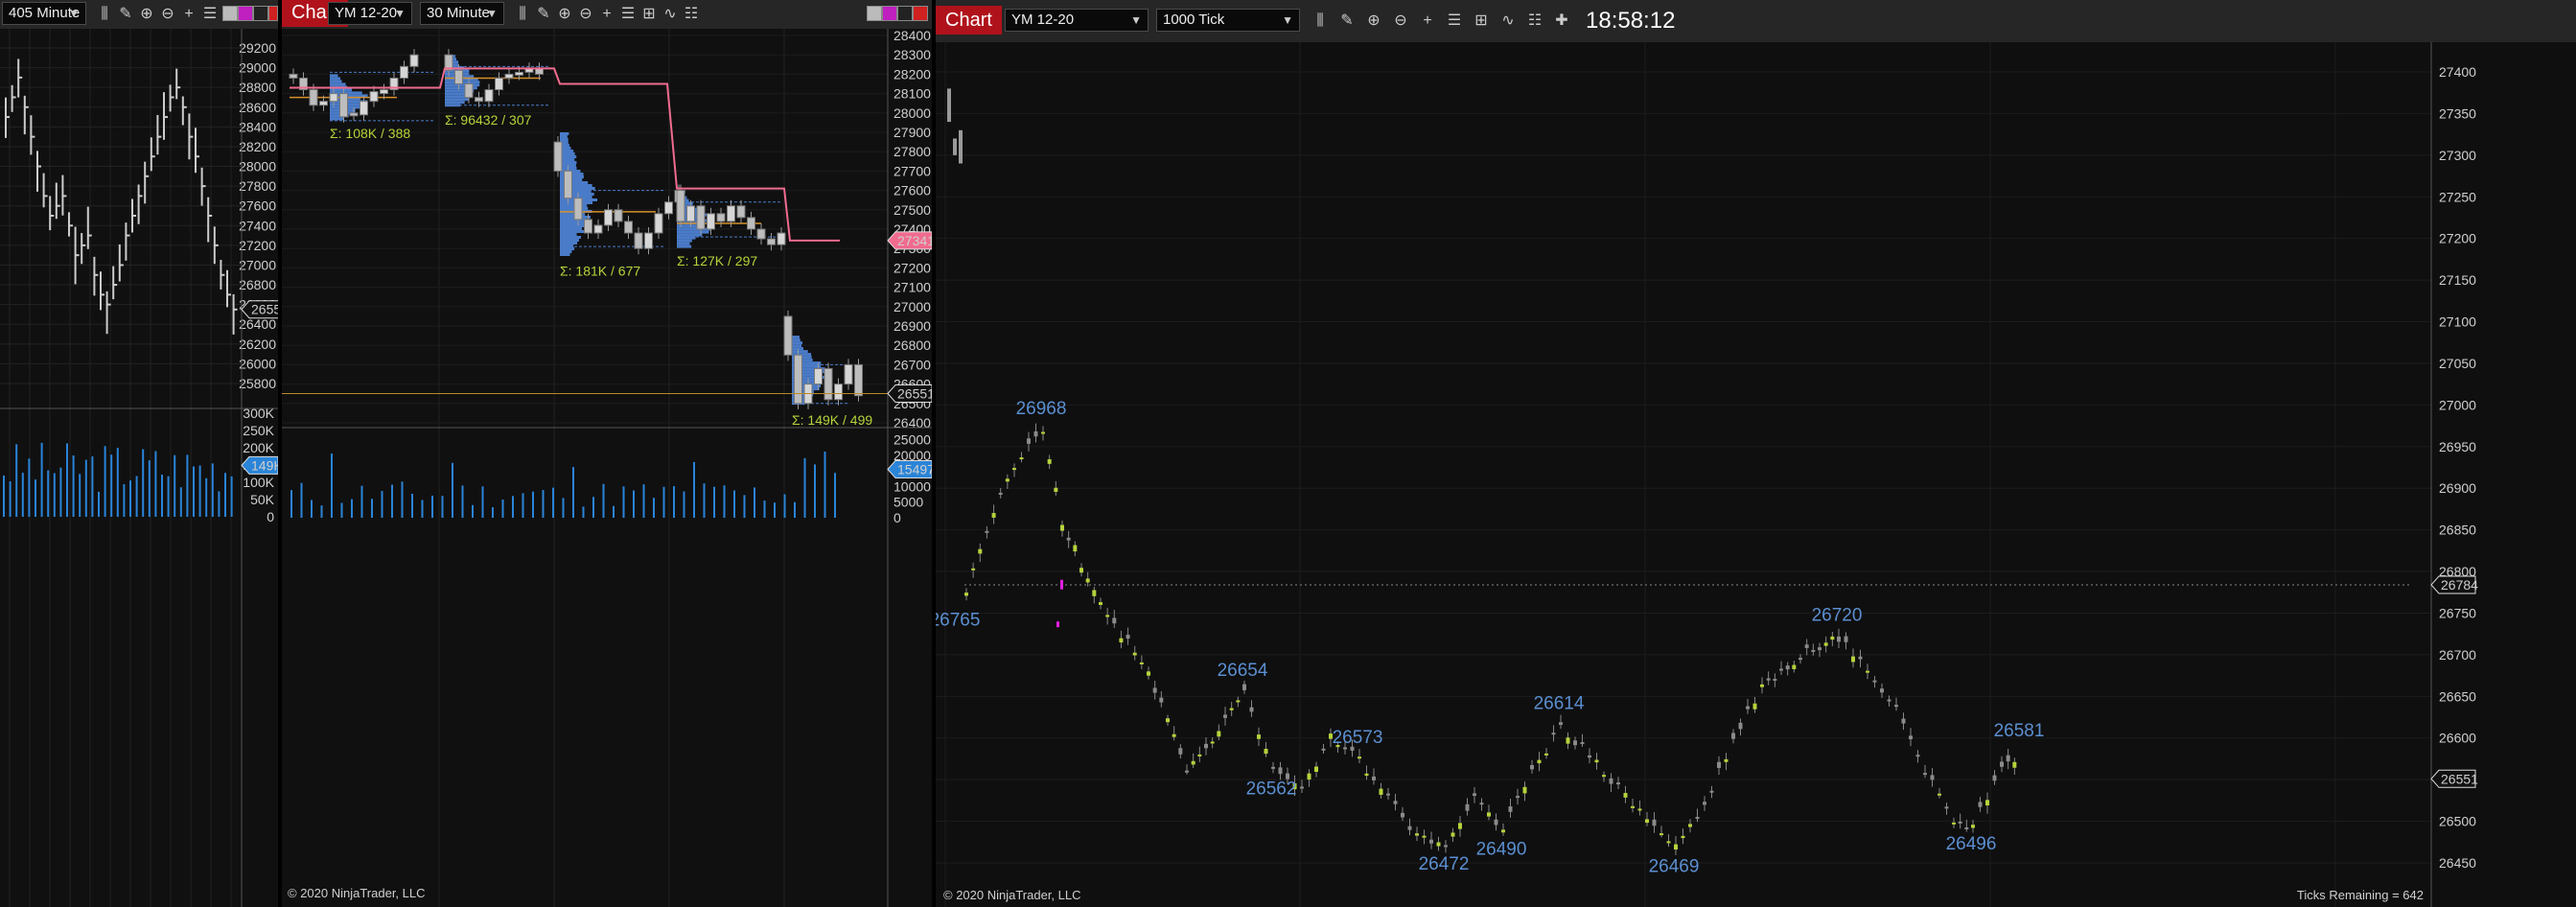  Describe the element at coordinates (257, 284) in the screenshot. I see `price-tick-label: 26800` at that location.